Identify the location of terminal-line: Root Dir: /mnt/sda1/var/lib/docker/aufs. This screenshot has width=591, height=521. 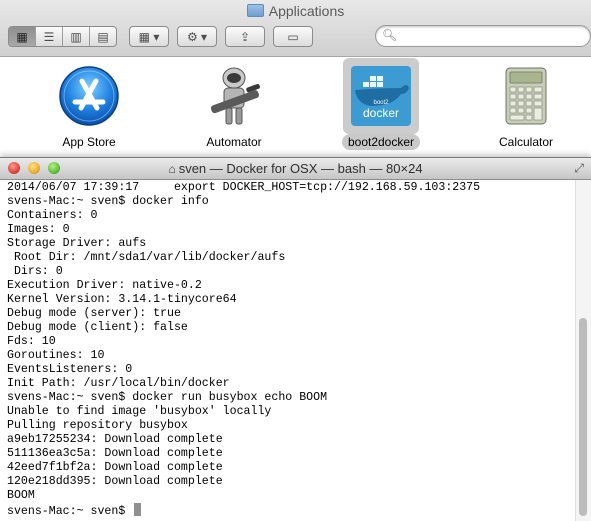
(146, 257).